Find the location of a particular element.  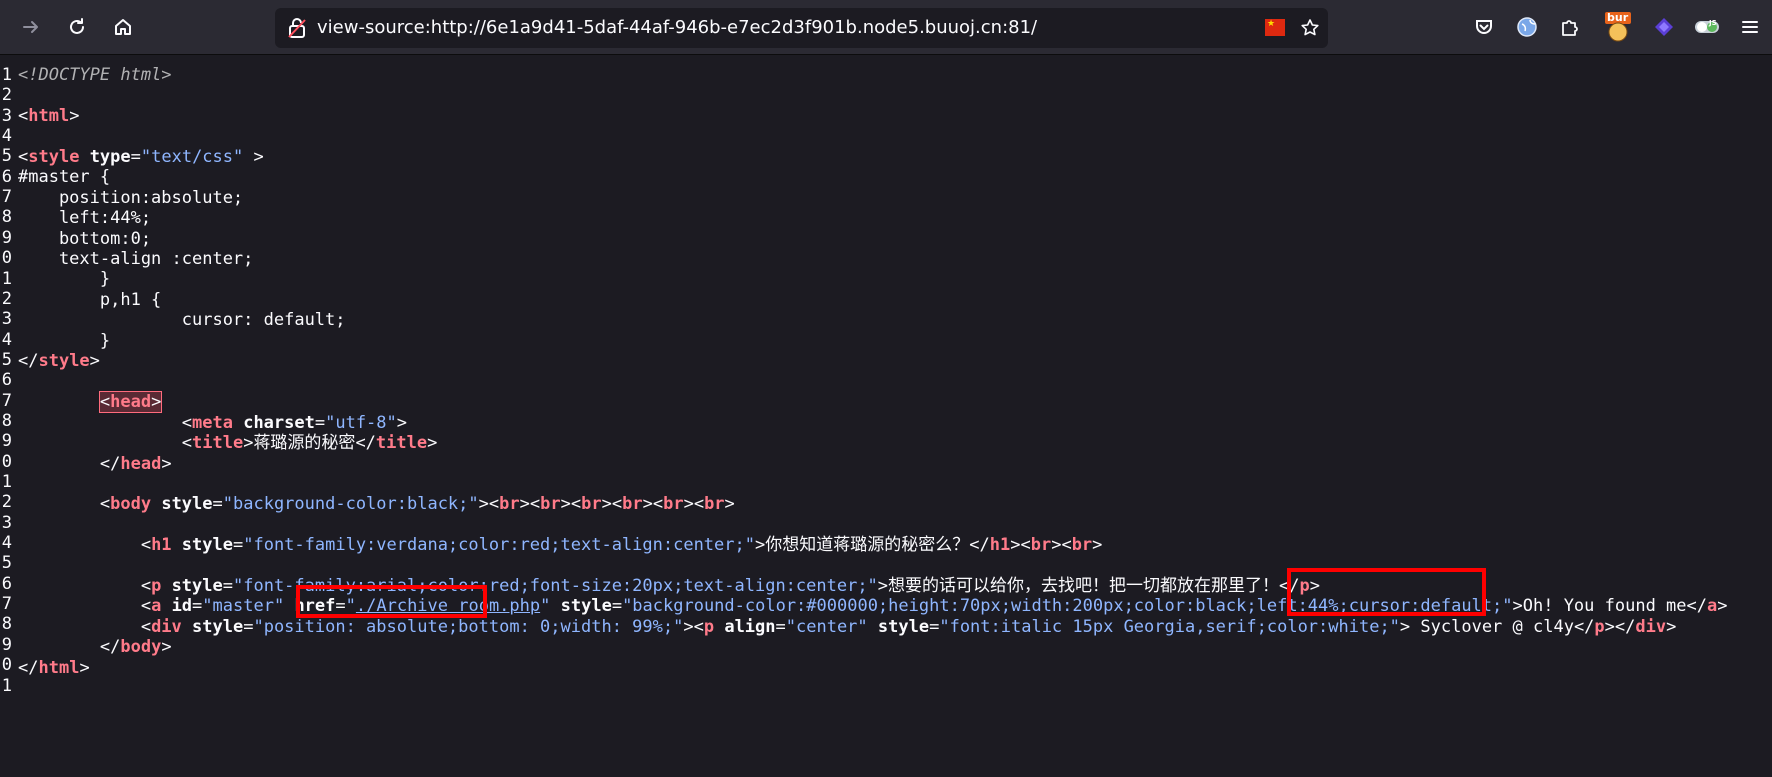

pocket-icon is located at coordinates (1484, 27).